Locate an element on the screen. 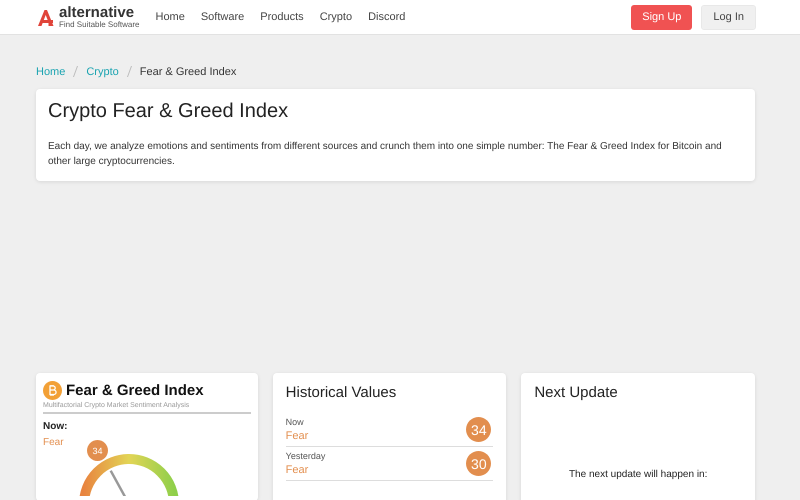 This screenshot has height=500, width=800. bitcoin-icon is located at coordinates (52, 390).